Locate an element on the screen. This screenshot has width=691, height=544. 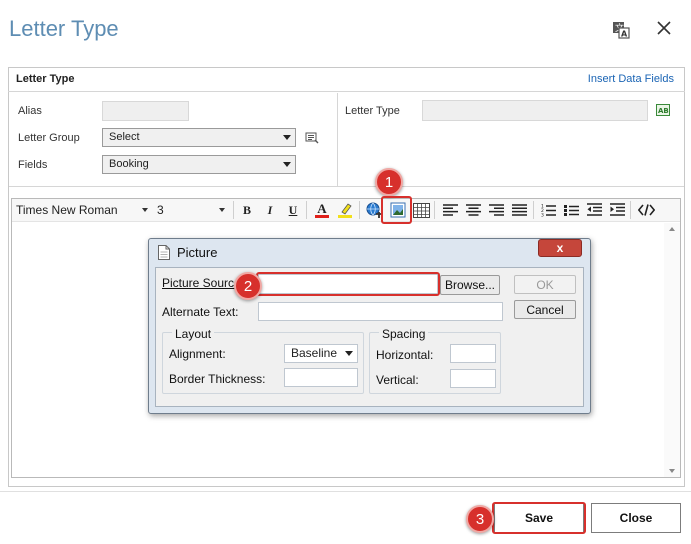
font-size-select: 3 is located at coordinates (192, 210).